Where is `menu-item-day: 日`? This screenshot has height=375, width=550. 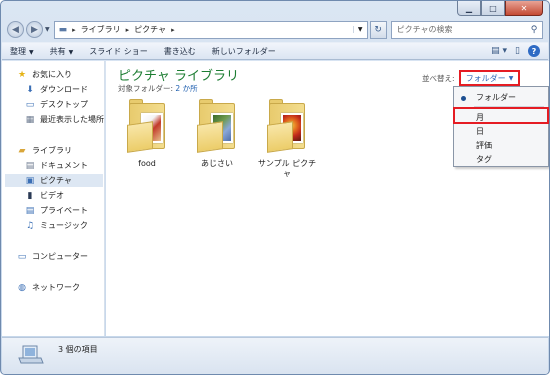 menu-item-day: 日 is located at coordinates (480, 131).